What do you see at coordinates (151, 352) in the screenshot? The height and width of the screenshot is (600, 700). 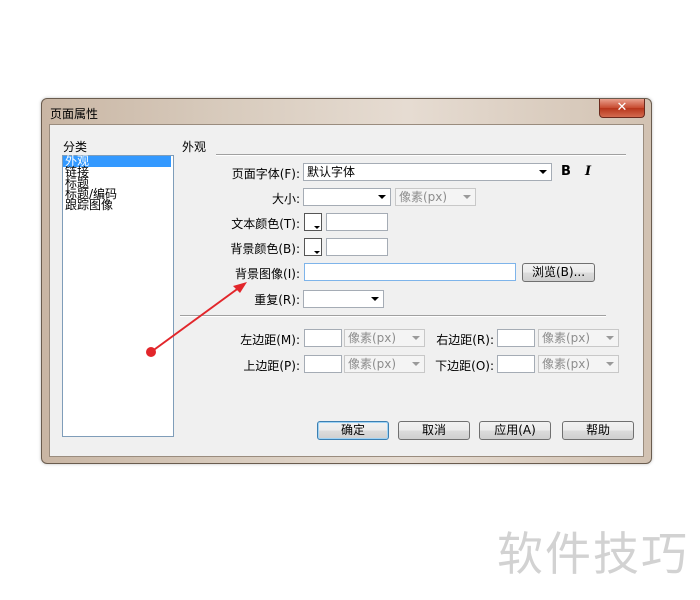 I see `annotation-dot` at bounding box center [151, 352].